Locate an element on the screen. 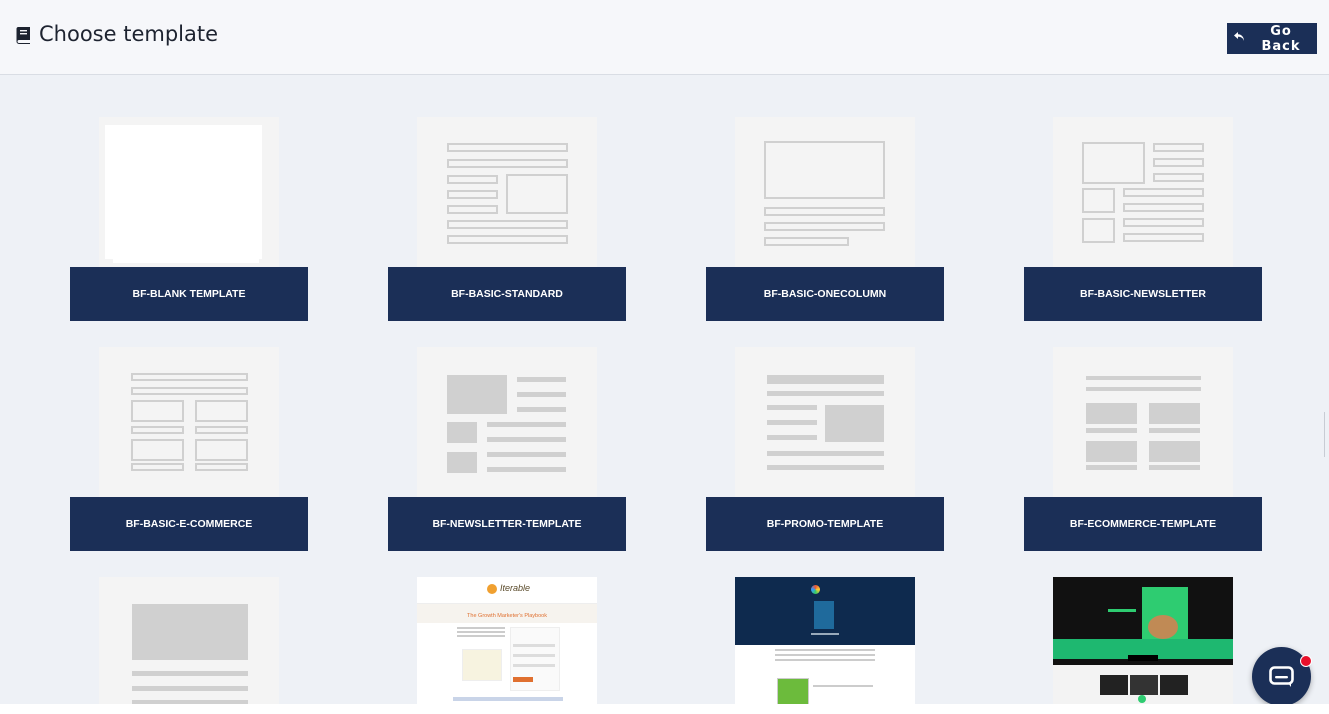  preview-headline: The Growth Marketer's Playbook is located at coordinates (507, 616).